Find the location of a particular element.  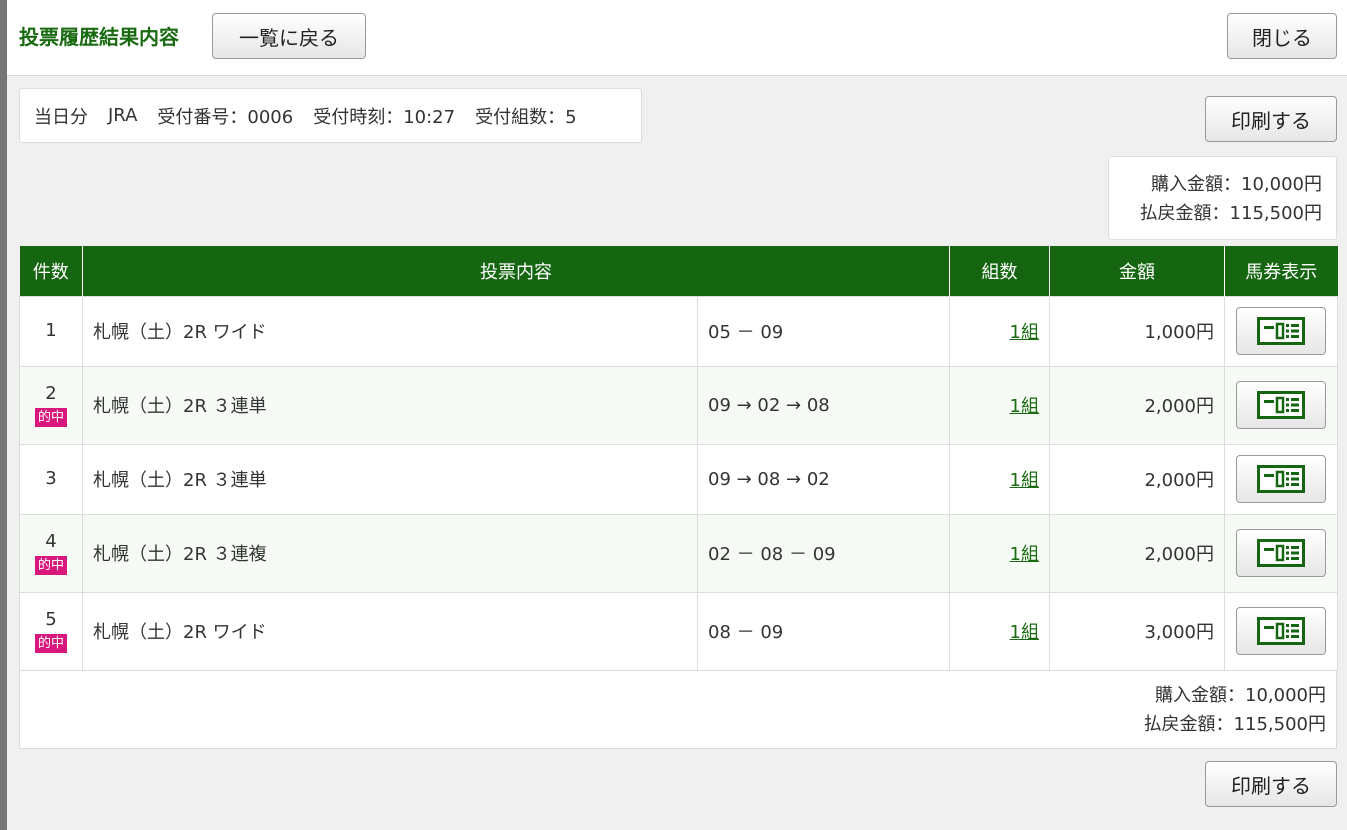

receipt-info: 当日分 JRA 受付番号：0006 受付時刻：10:27 受付組数：5 is located at coordinates (330, 115).